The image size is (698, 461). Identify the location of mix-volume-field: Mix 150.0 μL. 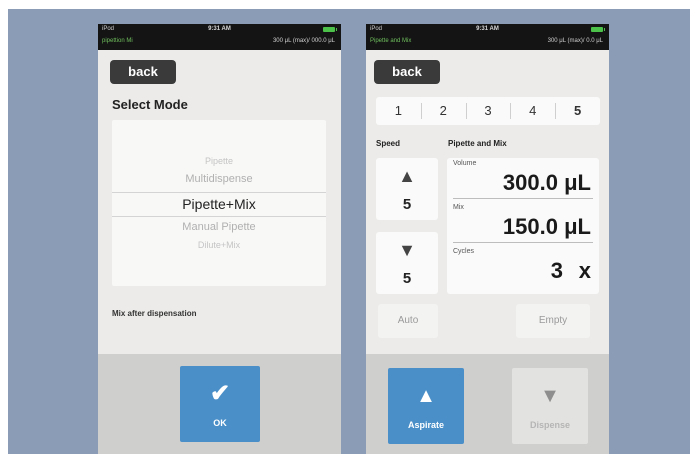
(523, 223).